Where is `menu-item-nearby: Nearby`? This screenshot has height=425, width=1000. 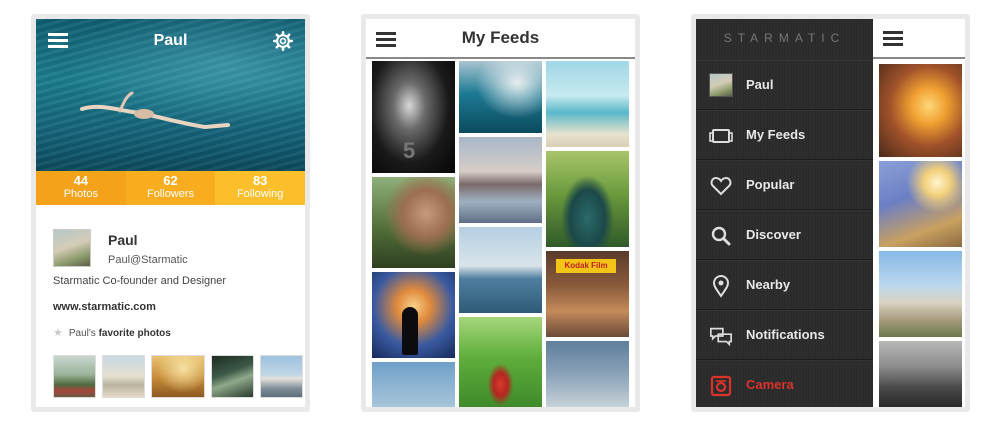 menu-item-nearby: Nearby is located at coordinates (784, 285).